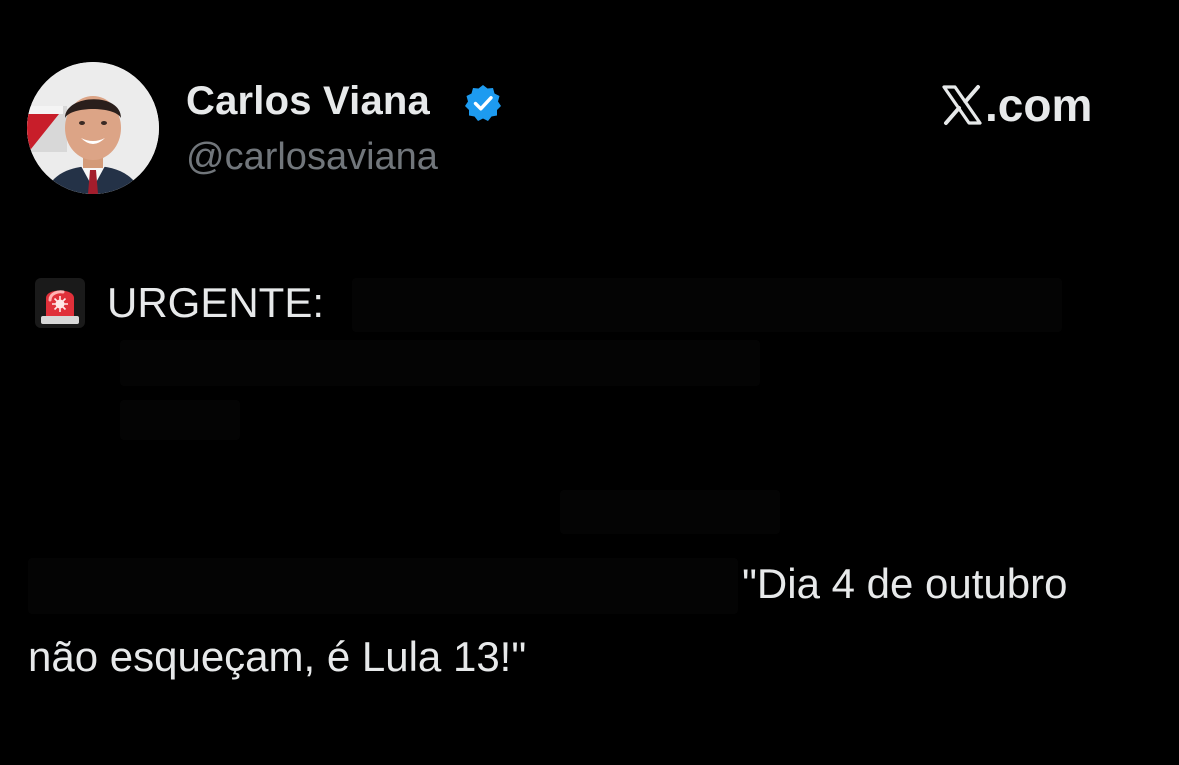 The image size is (1179, 765). I want to click on author-display-name: Carlos Viana, so click(308, 101).